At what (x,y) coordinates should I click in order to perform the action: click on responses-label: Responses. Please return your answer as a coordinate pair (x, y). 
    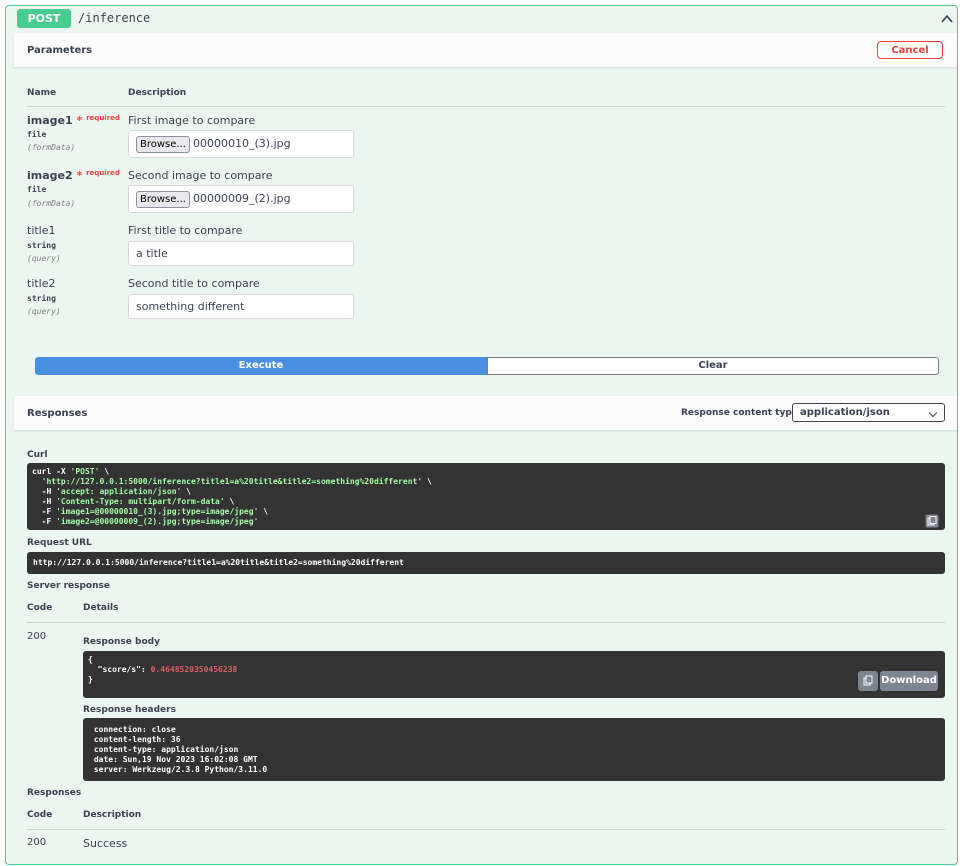
    Looking at the image, I should click on (54, 793).